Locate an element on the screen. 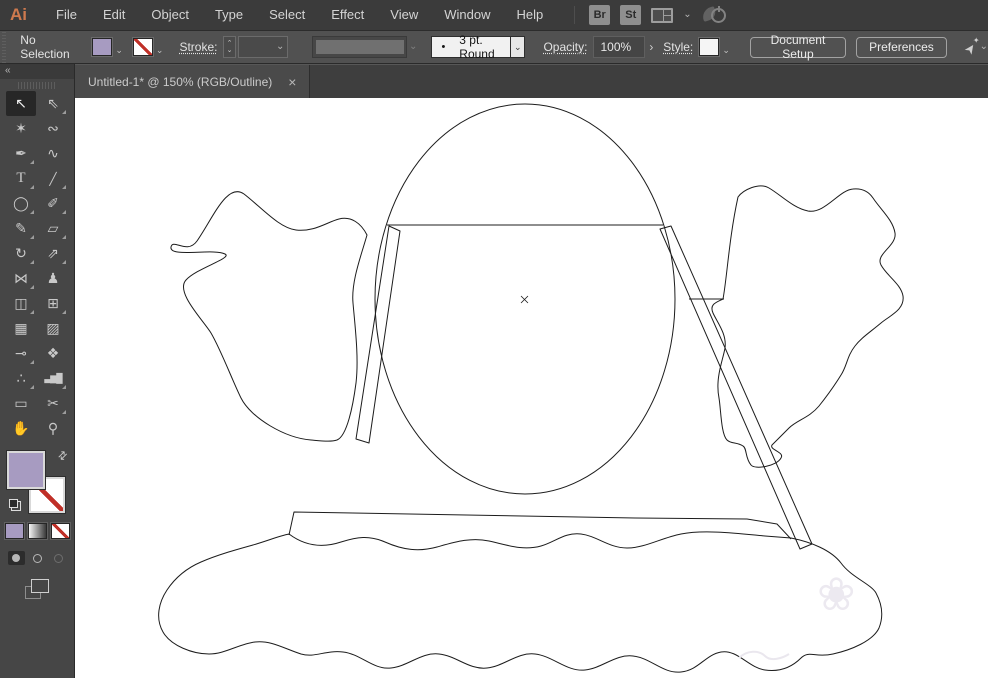 The height and width of the screenshot is (678, 988). artboard-tool: ▭ is located at coordinates (21, 403).